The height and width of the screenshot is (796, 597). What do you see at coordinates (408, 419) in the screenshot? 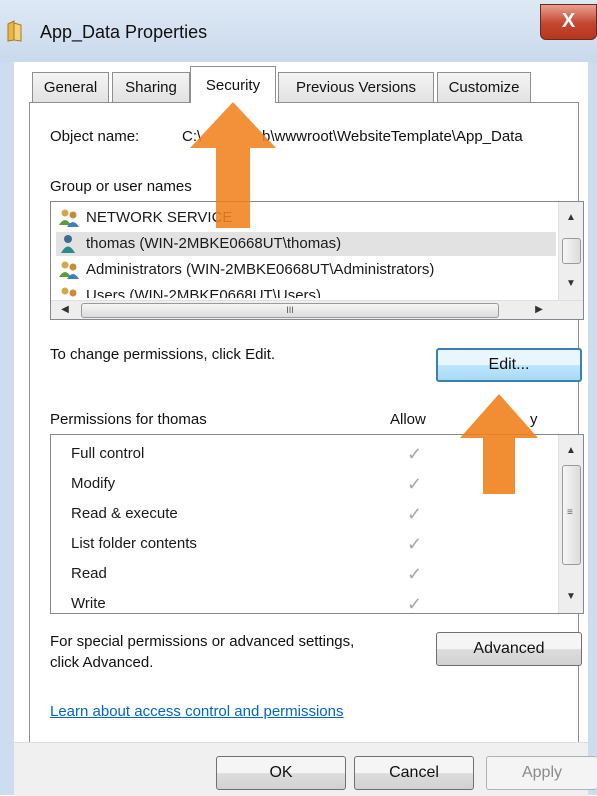
I see `allow-header: Allow` at bounding box center [408, 419].